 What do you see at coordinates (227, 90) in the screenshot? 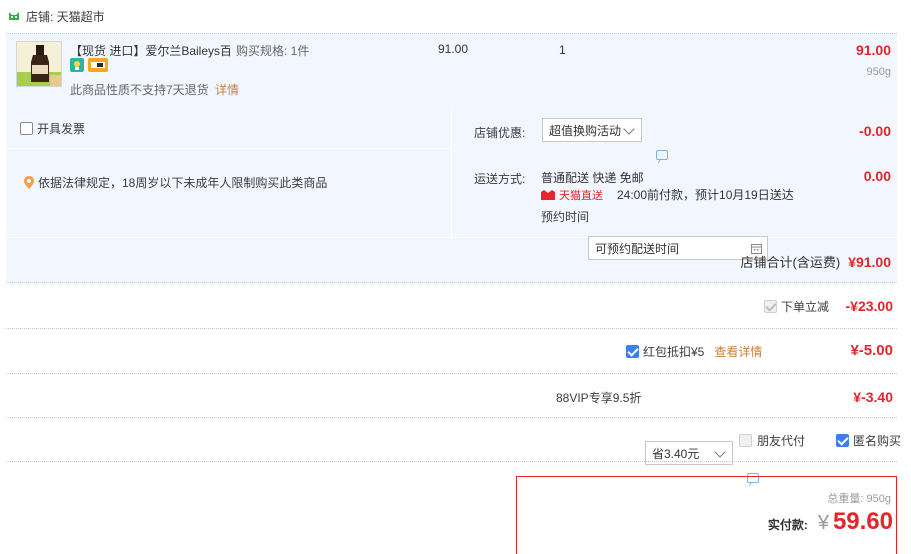
I see `detail-link: 详情` at bounding box center [227, 90].